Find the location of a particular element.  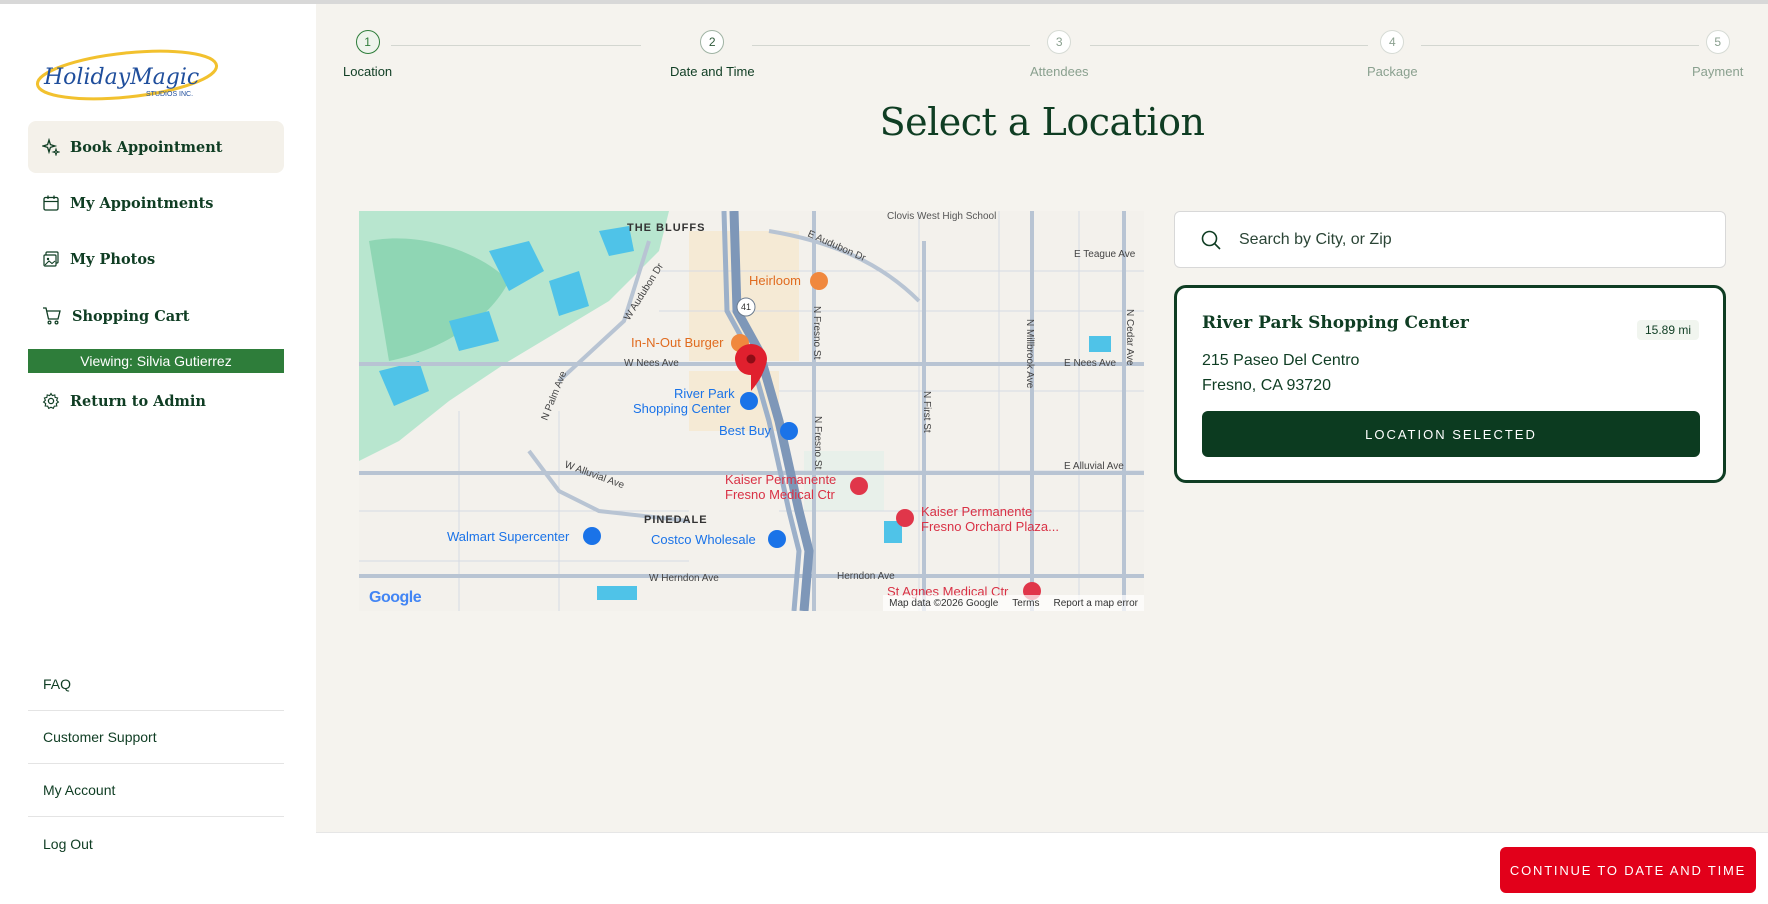

sidebar-item-shopping-cart: Shopping Cart is located at coordinates (156, 316).